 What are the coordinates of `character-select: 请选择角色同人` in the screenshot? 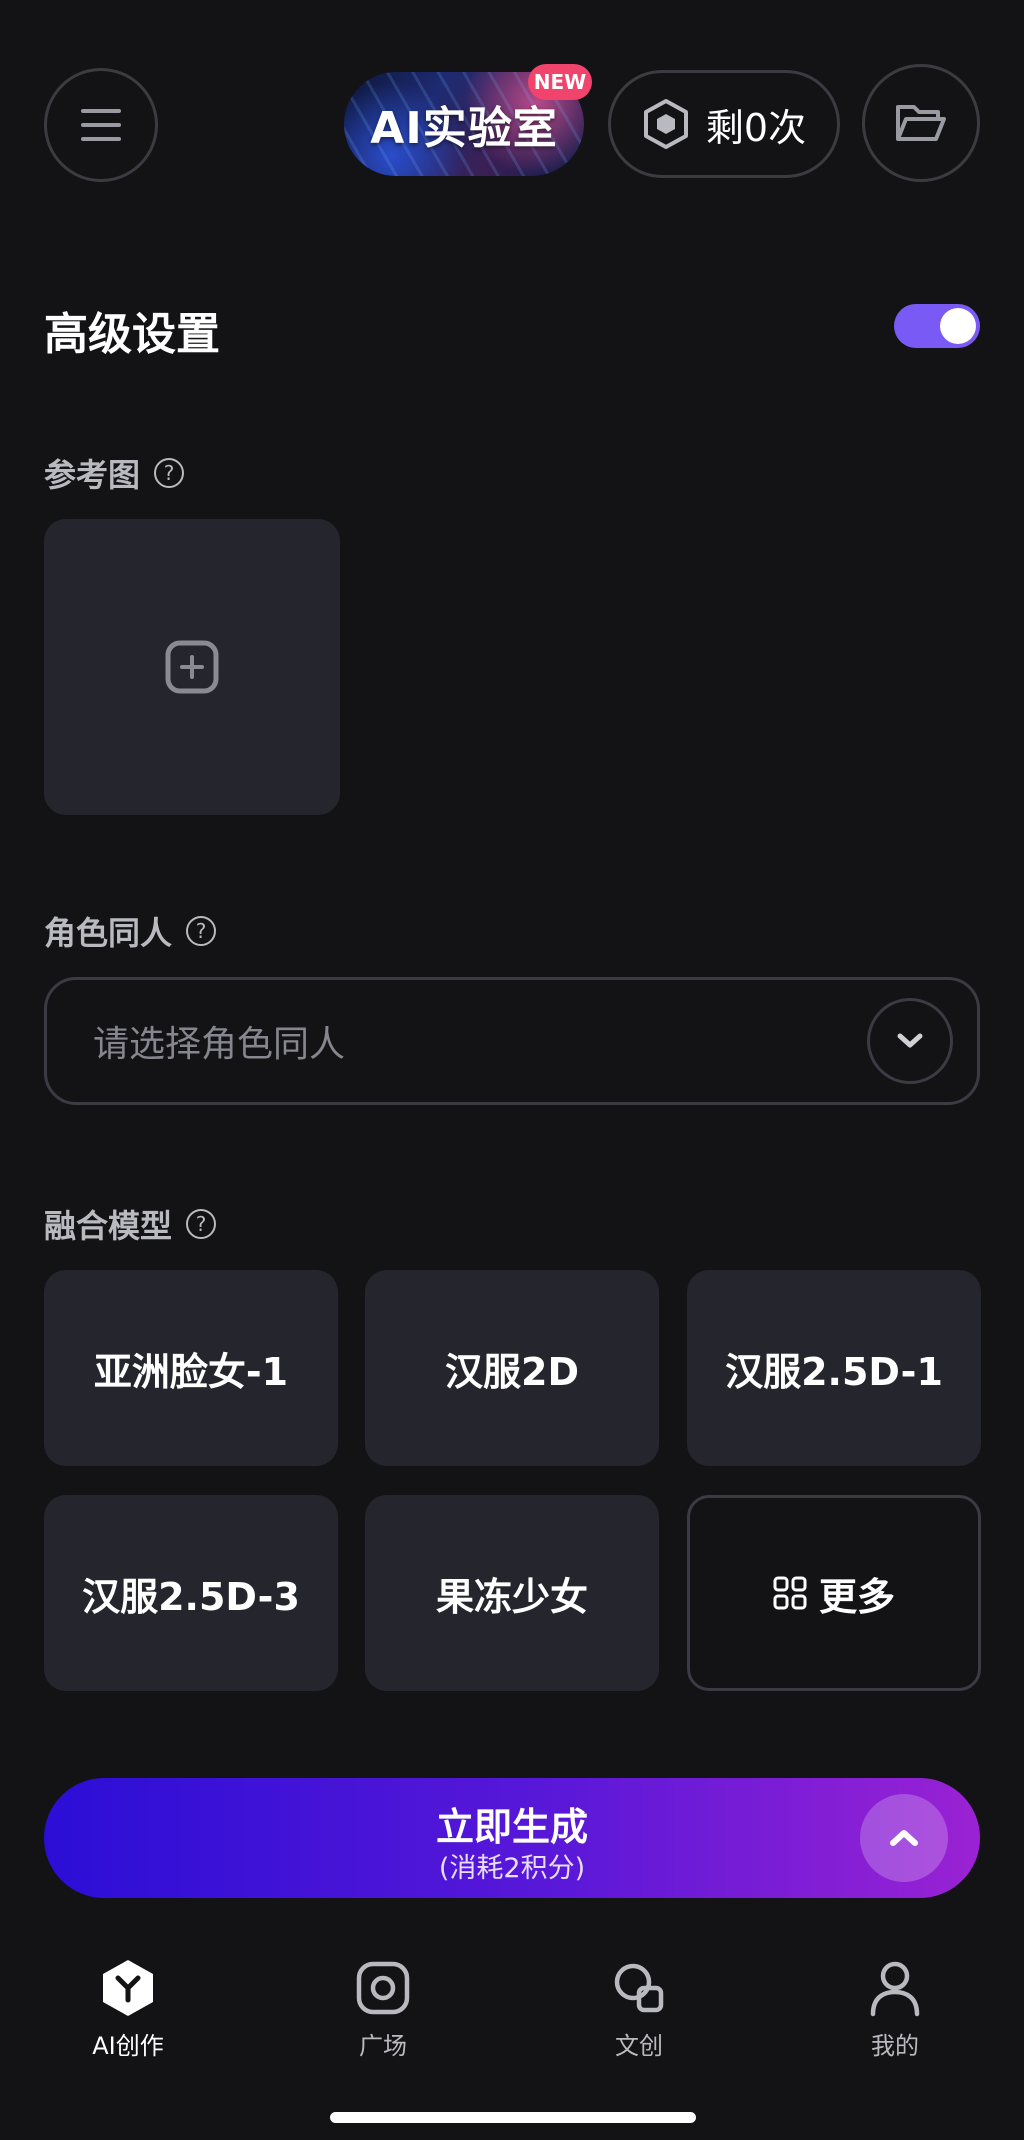 It's located at (512, 1041).